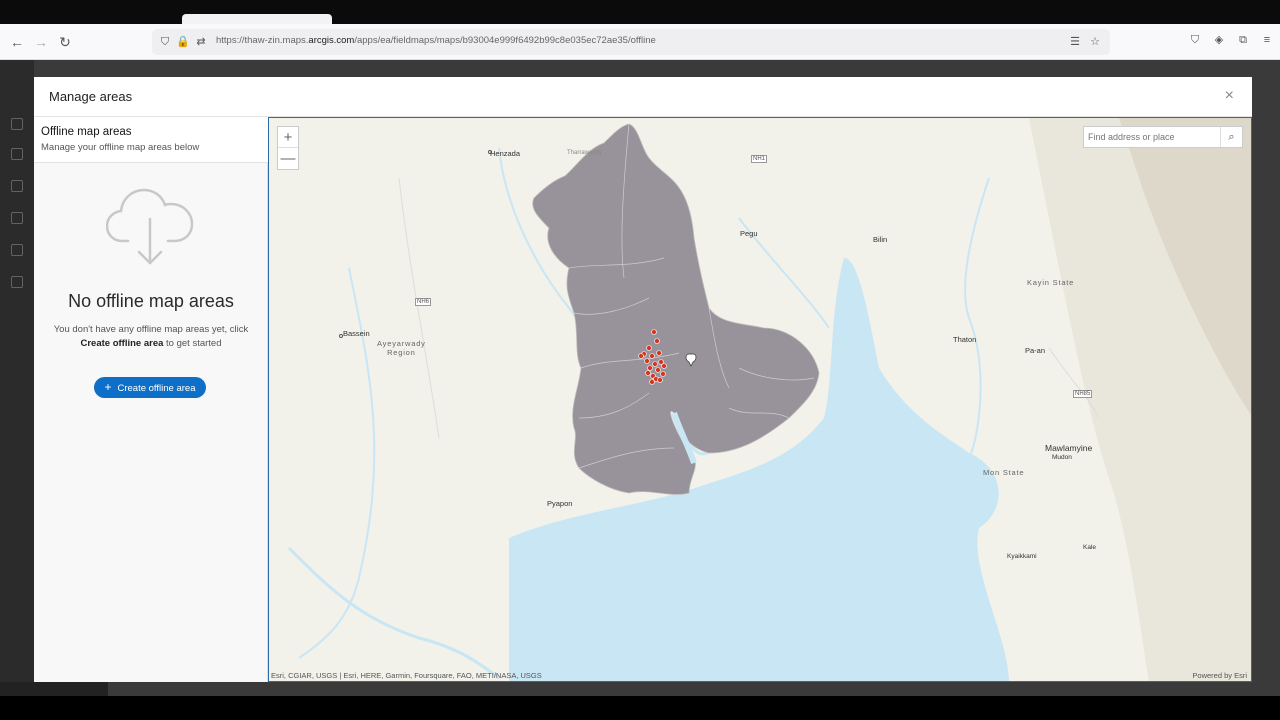 This screenshot has height=720, width=1280. What do you see at coordinates (1231, 137) in the screenshot?
I see `search-icon: ⌕` at bounding box center [1231, 137].